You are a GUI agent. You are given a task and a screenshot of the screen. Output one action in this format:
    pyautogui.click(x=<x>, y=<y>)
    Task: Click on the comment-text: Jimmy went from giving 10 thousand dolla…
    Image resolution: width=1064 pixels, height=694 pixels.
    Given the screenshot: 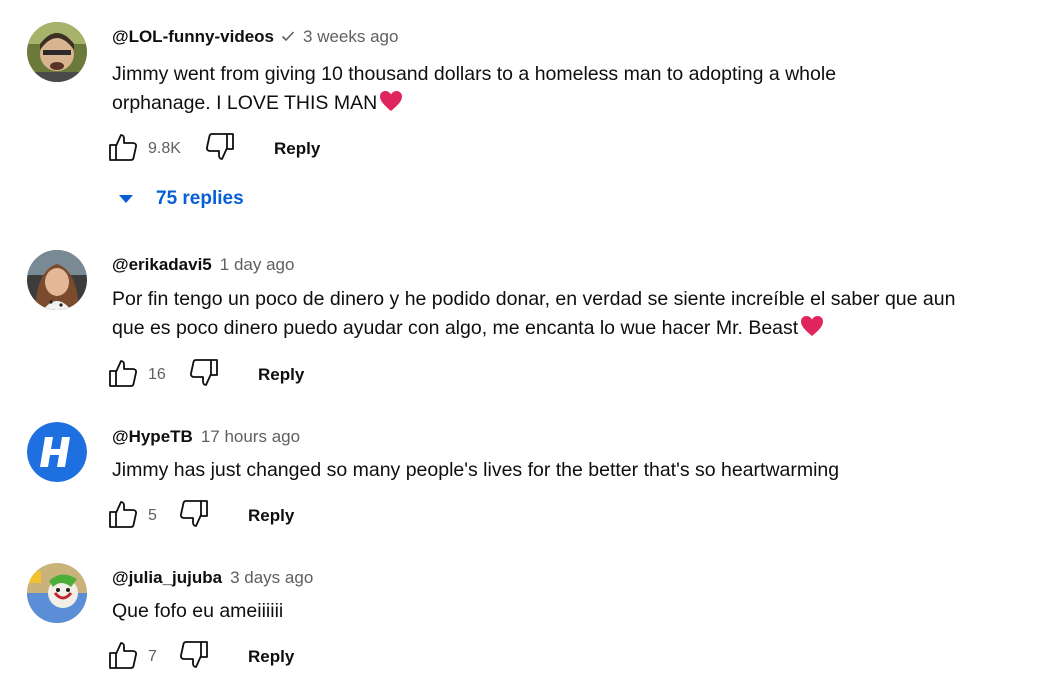 What is the action you would take?
    pyautogui.click(x=572, y=90)
    